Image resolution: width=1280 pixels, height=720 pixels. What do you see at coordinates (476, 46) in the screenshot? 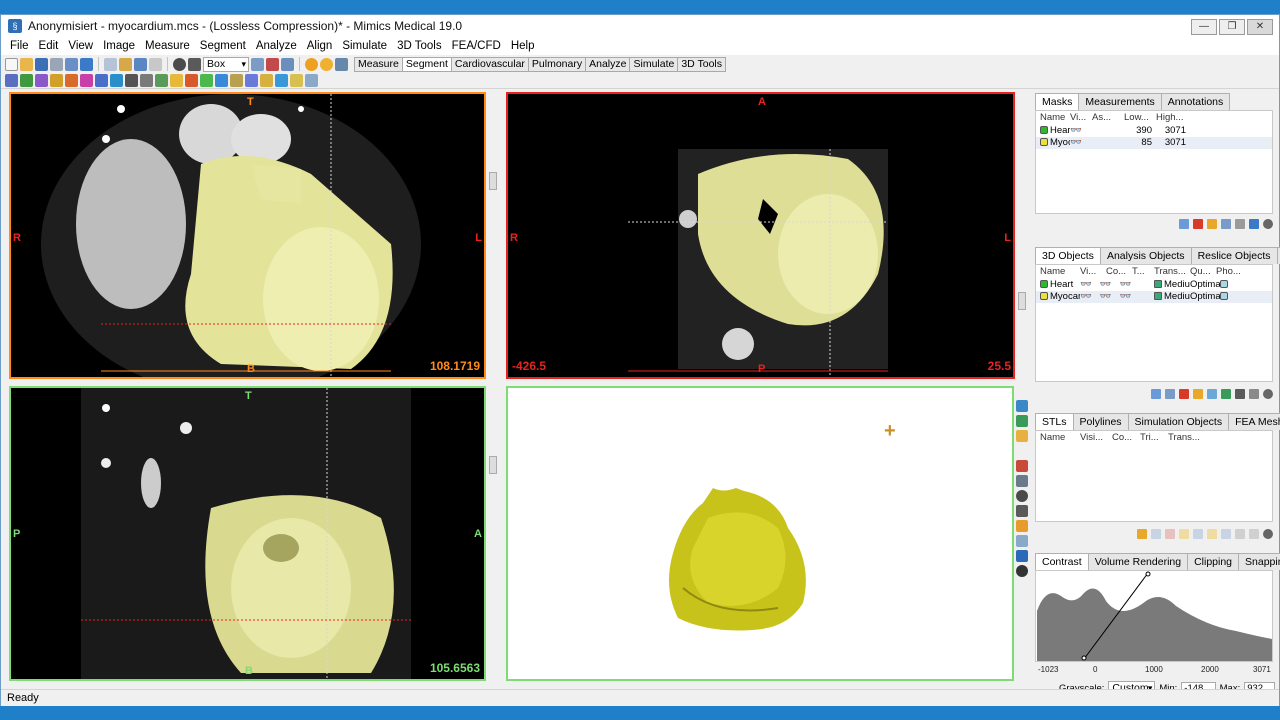
I see `menu-fea-cfd: FEA/CFD` at bounding box center [476, 46].